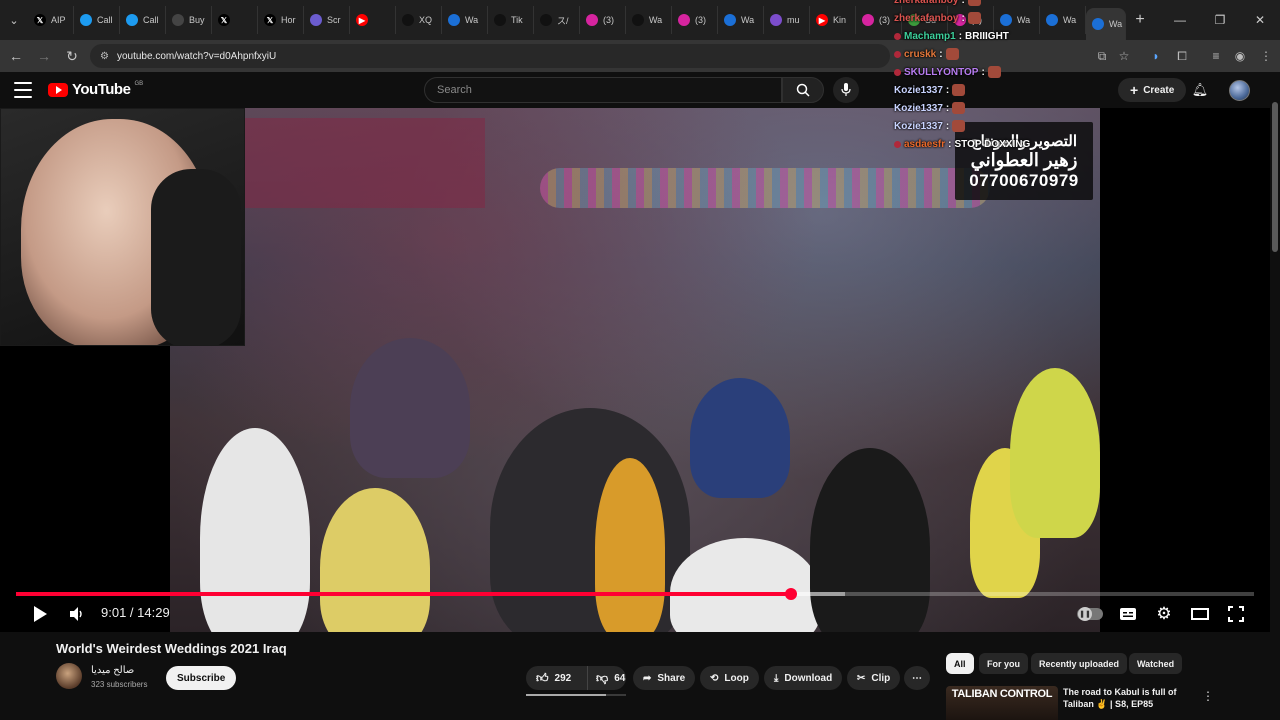  What do you see at coordinates (1275, 177) in the screenshot?
I see `scrollbar-thumb` at bounding box center [1275, 177].